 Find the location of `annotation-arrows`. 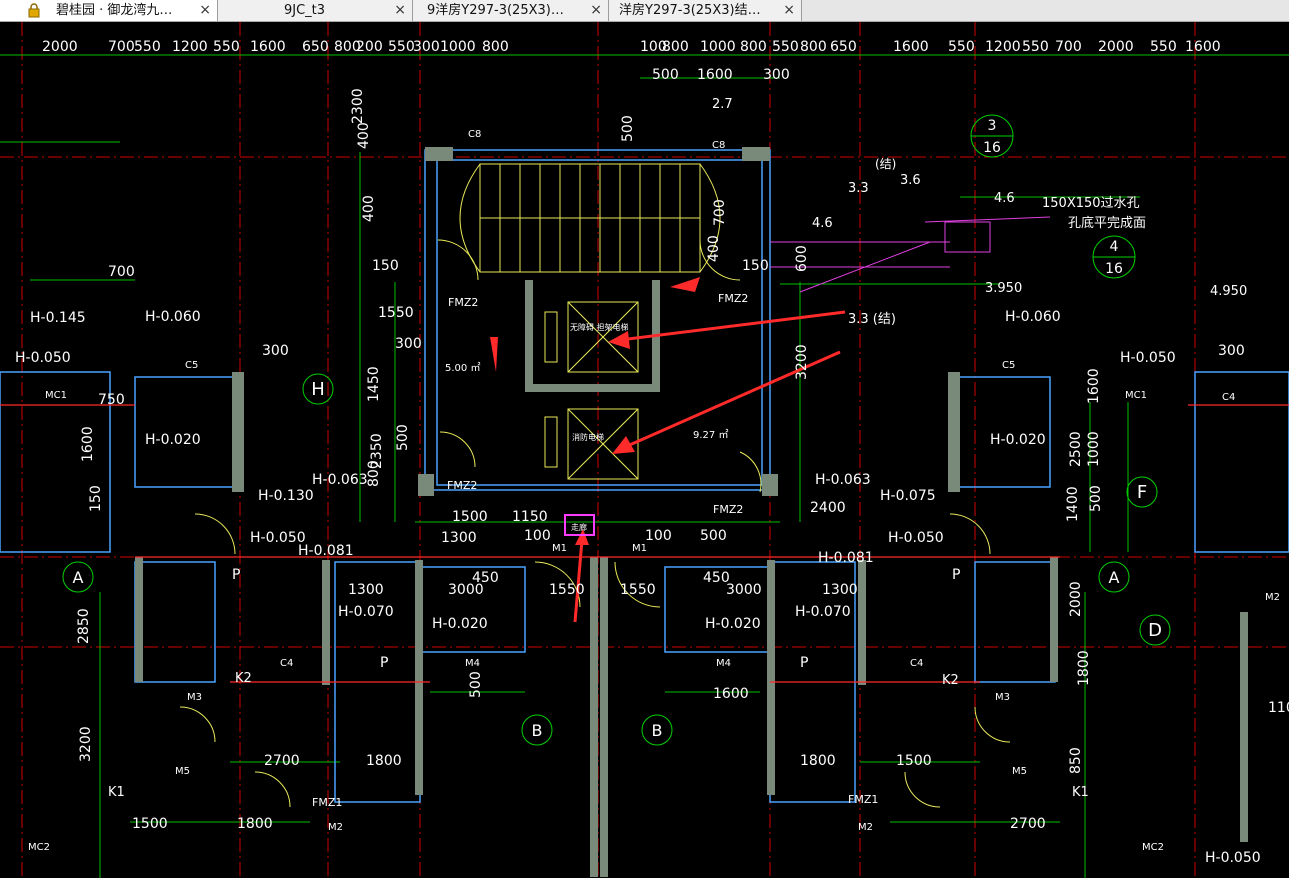

annotation-arrows is located at coordinates (668, 450).